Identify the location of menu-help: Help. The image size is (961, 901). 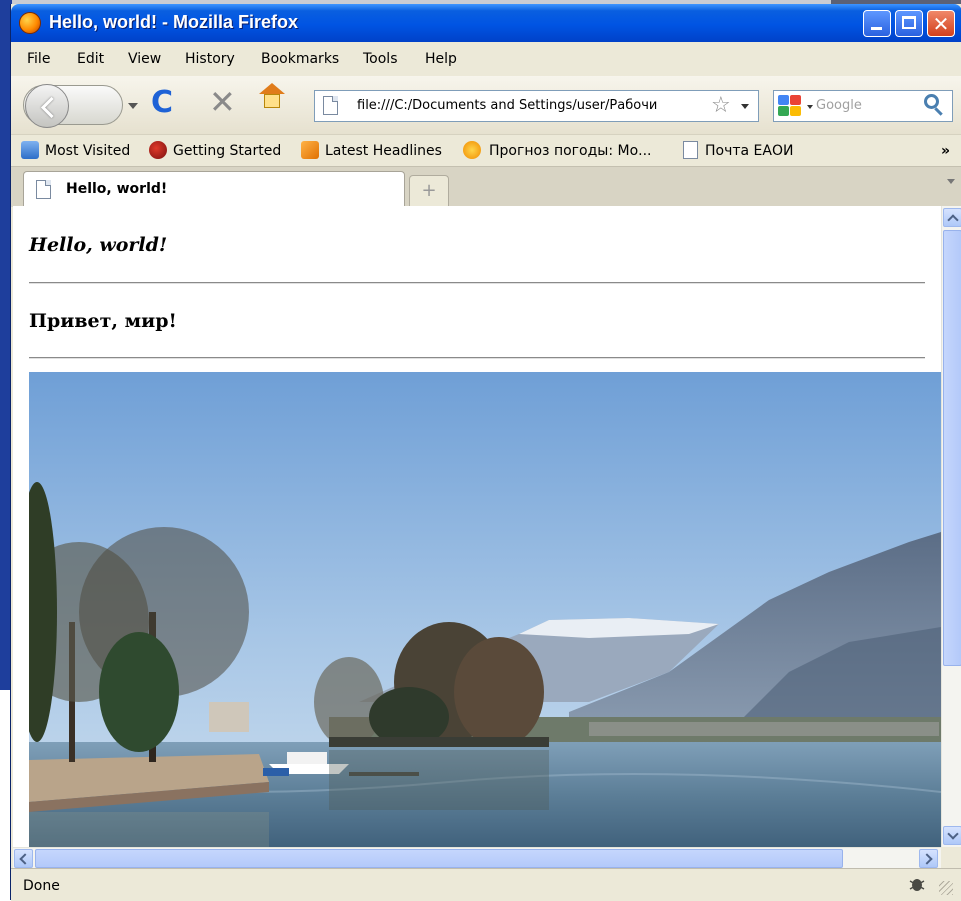
(441, 59).